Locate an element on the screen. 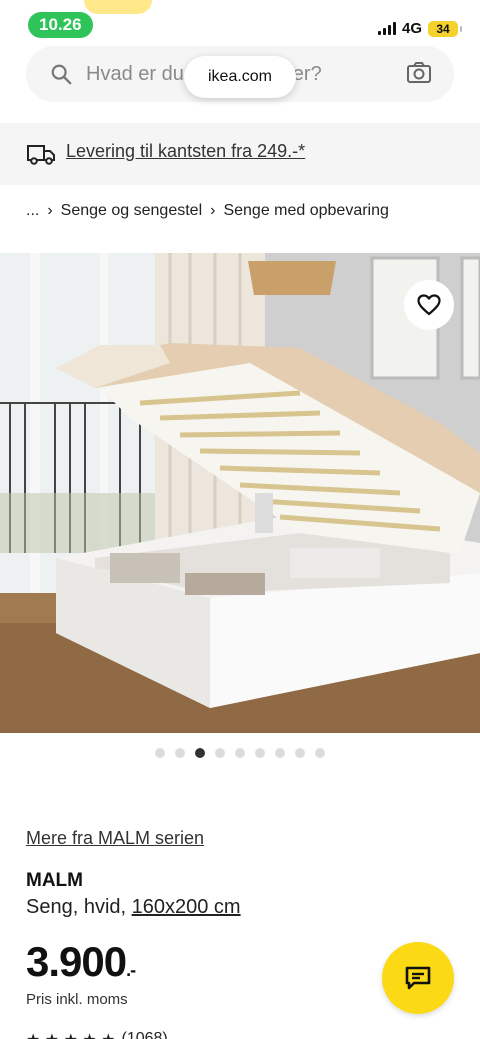 This screenshot has height=1039, width=480. heart-icon is located at coordinates (429, 305).